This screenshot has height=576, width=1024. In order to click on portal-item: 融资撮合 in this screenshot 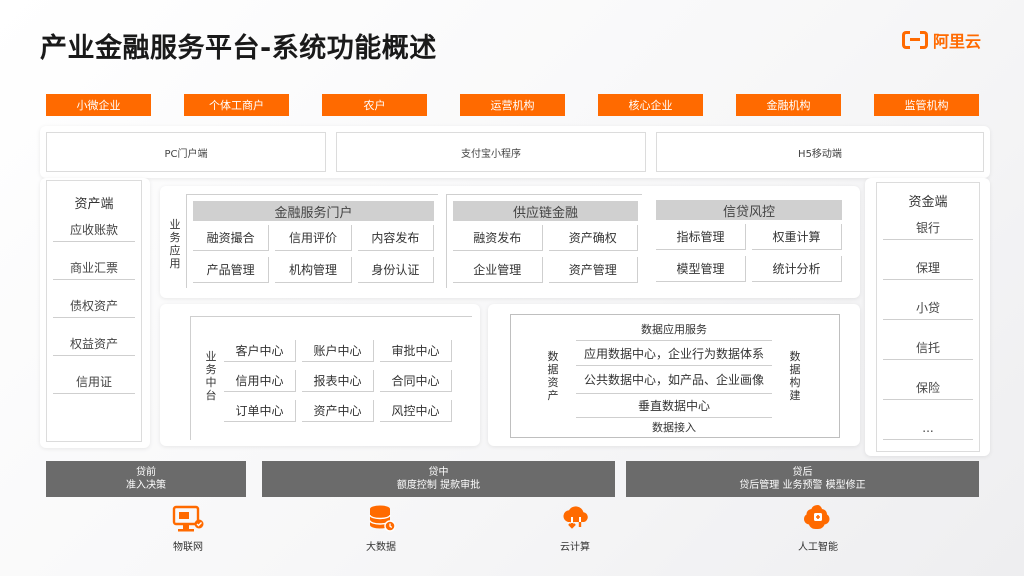, I will do `click(231, 238)`.